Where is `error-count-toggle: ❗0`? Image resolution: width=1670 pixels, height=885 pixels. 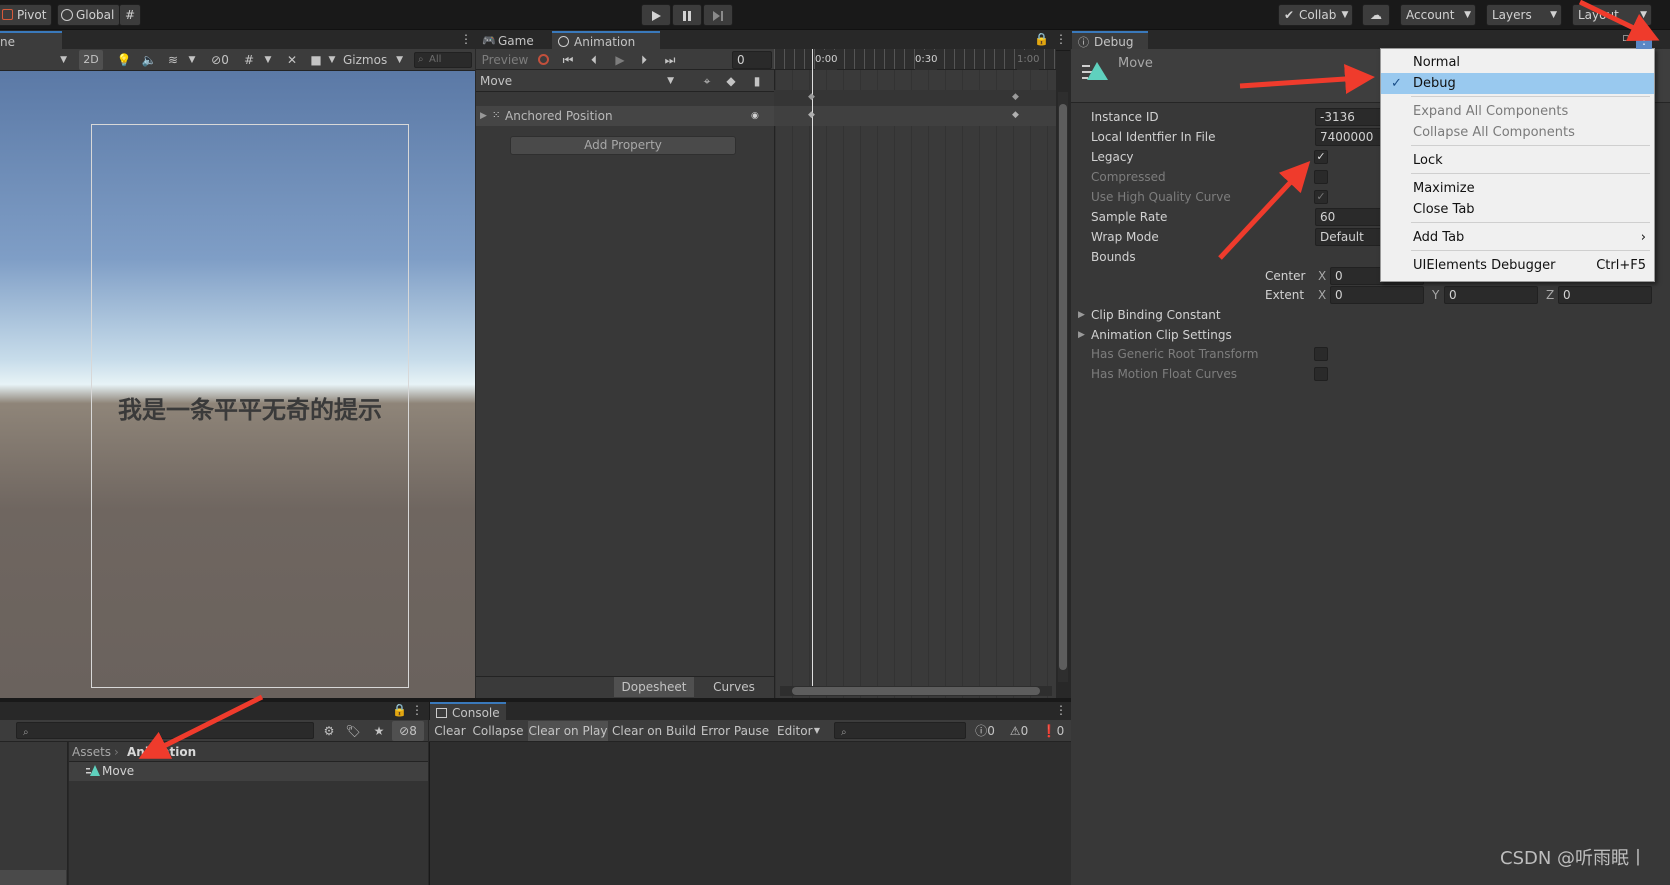
error-count-toggle: ❗0 is located at coordinates (1053, 731).